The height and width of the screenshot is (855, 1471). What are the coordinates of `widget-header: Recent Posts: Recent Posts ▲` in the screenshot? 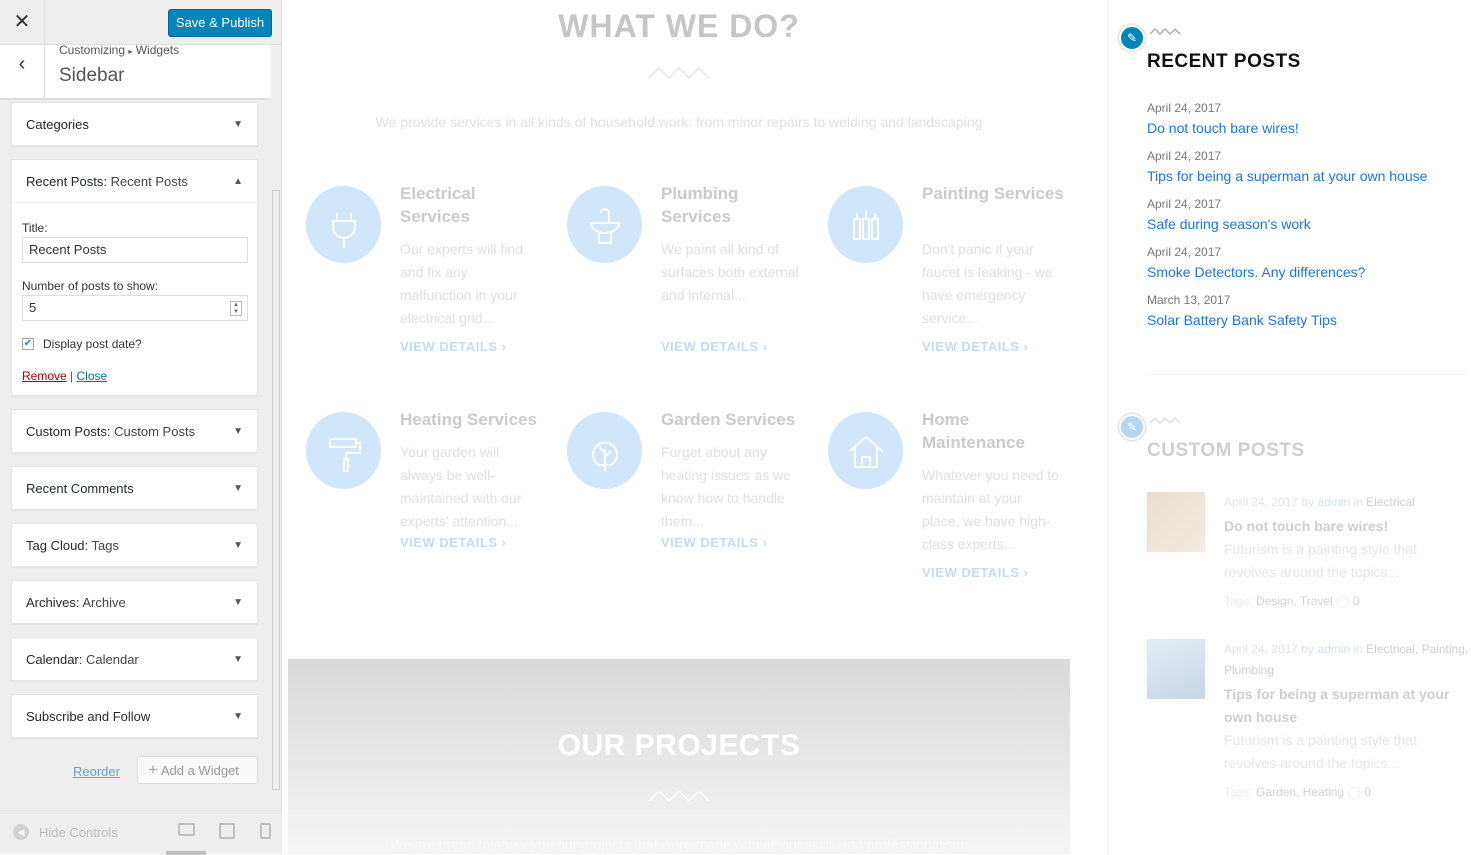 It's located at (134, 181).